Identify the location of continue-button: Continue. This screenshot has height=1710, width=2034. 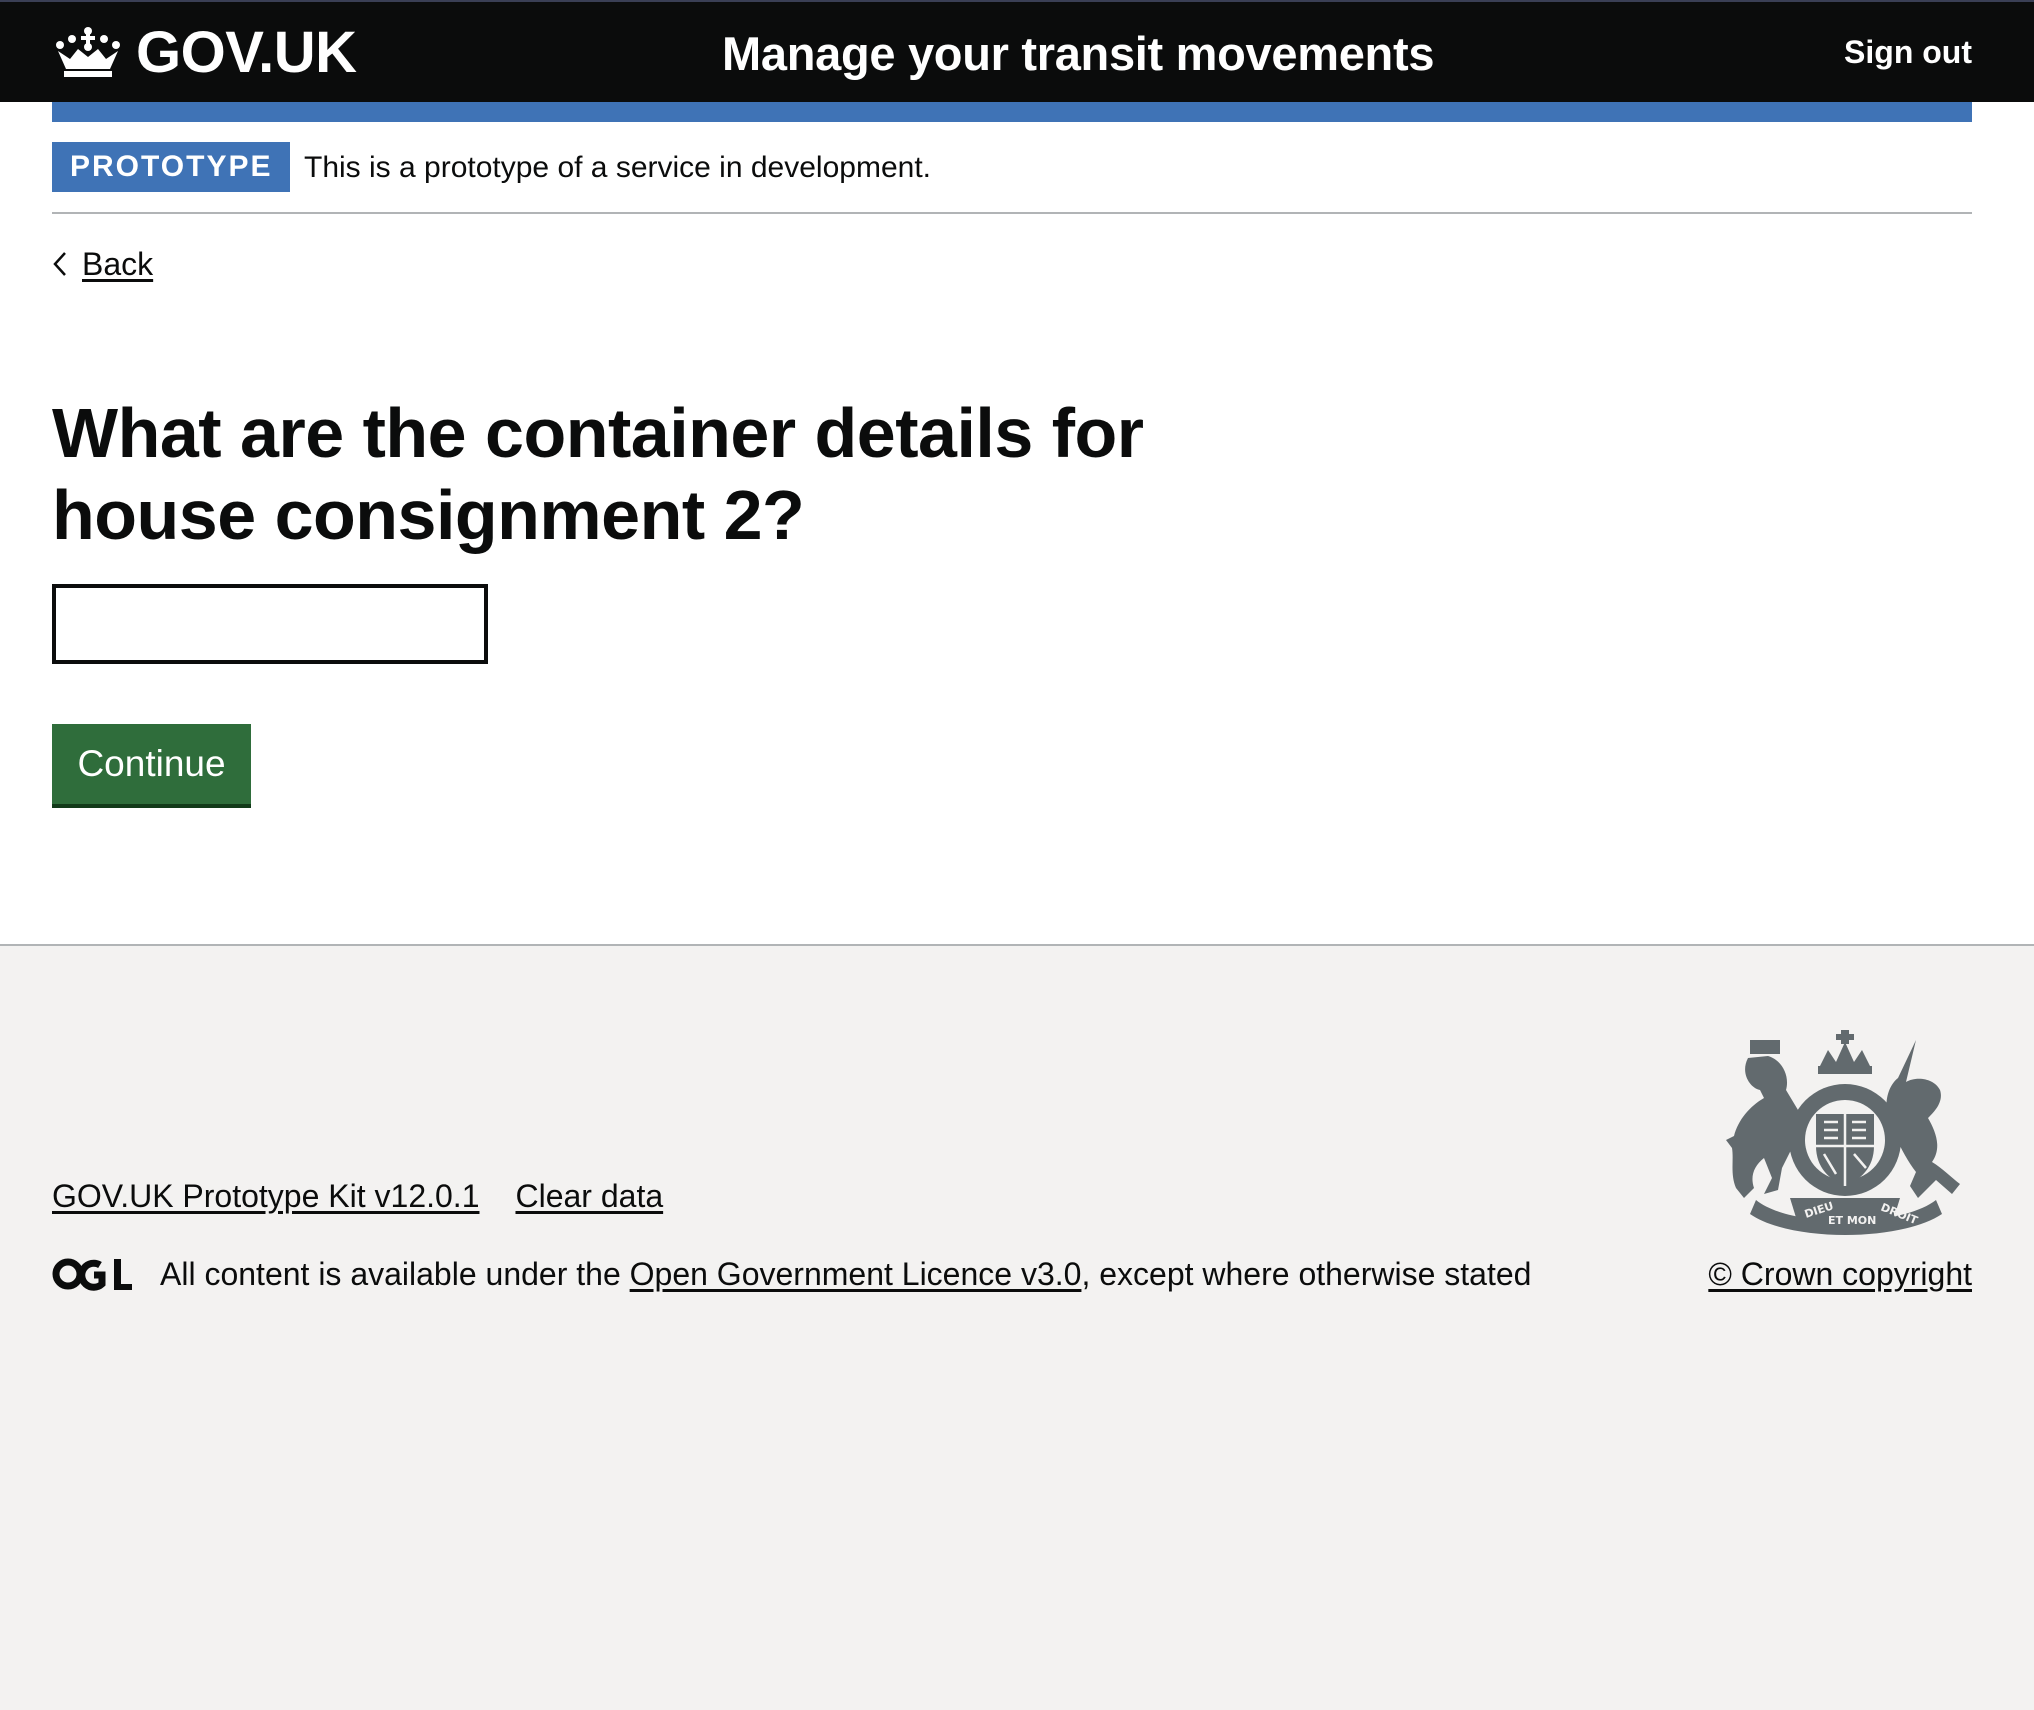
(151, 764).